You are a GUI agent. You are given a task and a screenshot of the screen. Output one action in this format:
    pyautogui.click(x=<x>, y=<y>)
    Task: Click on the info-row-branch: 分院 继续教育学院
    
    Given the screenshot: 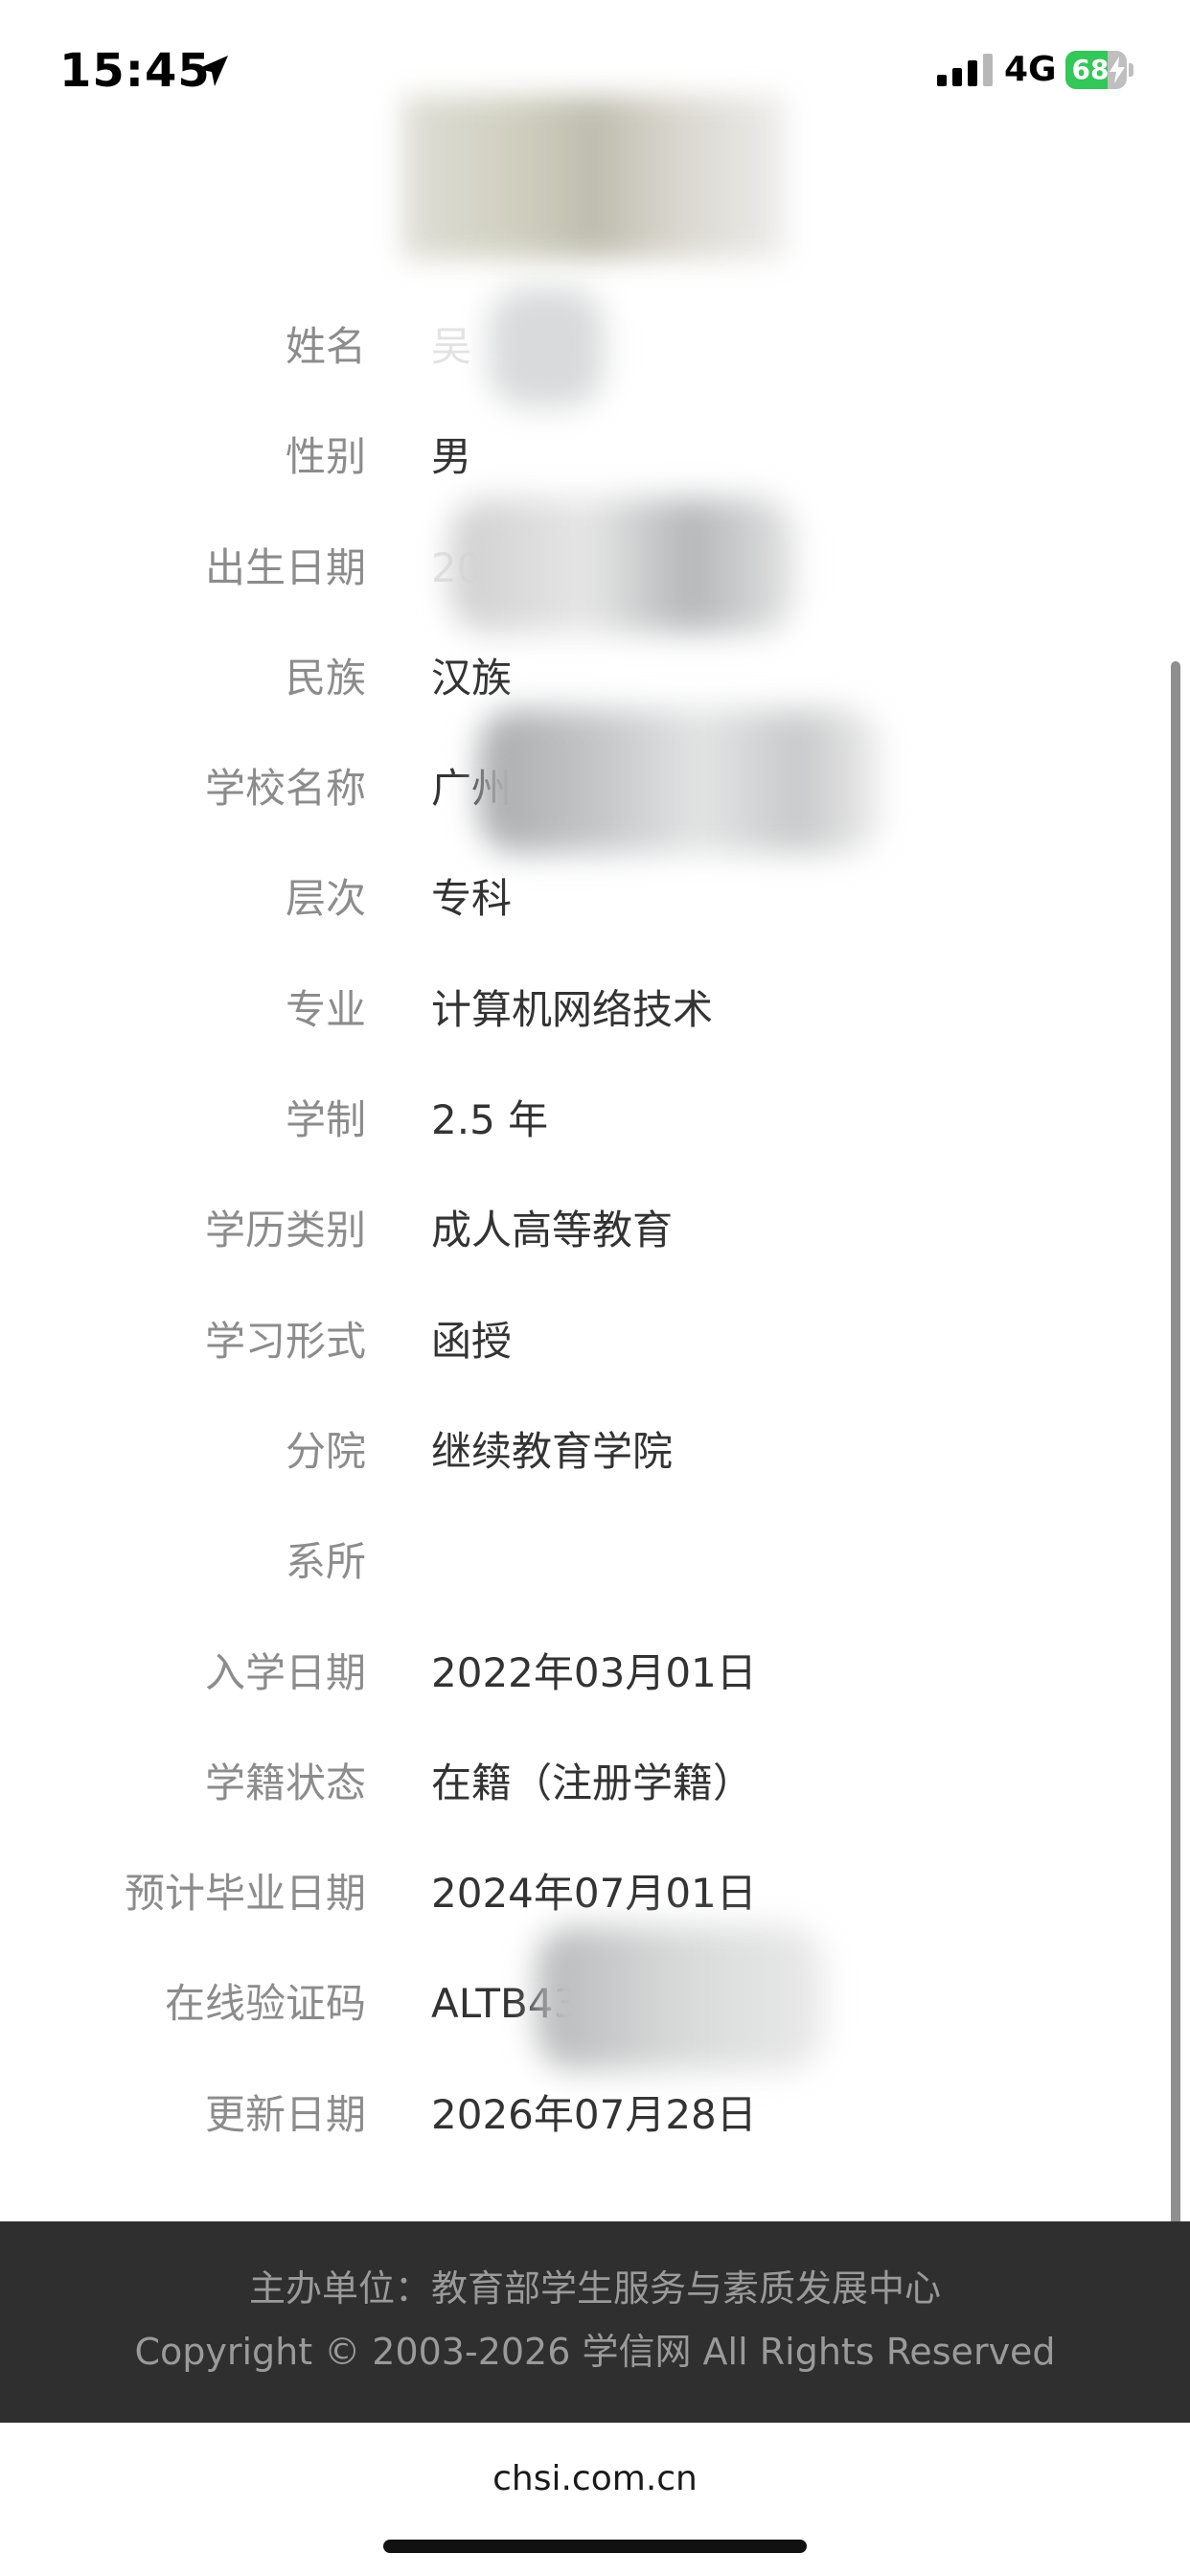 What is the action you would take?
    pyautogui.click(x=595, y=1457)
    